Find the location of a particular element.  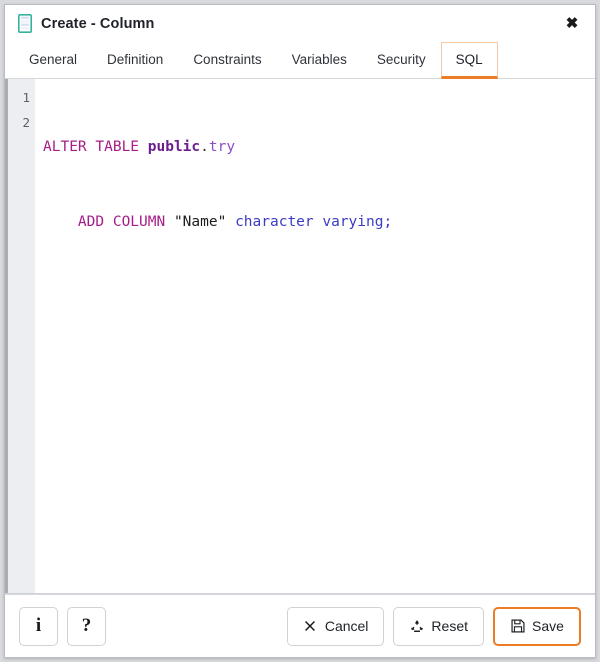

recycle-icon is located at coordinates (416, 626).